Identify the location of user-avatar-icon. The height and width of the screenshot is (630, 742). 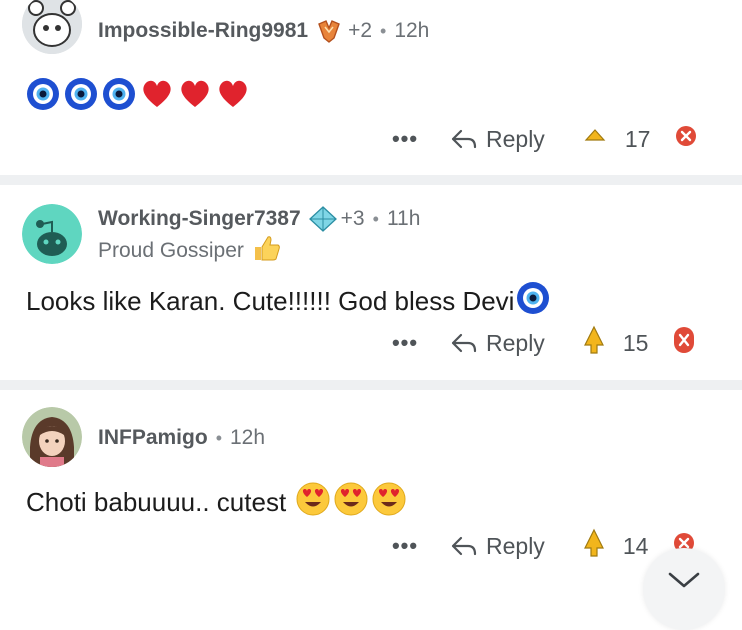
(52, 437).